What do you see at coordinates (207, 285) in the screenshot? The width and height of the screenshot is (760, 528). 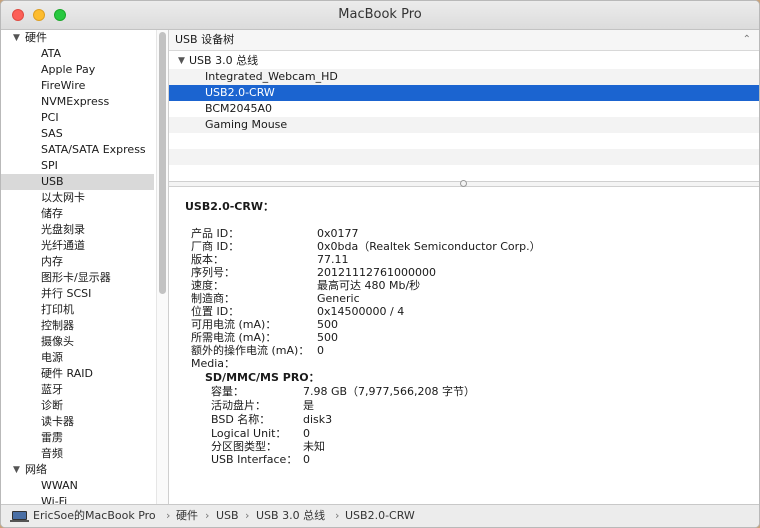 I see `field-label: 速度：` at bounding box center [207, 285].